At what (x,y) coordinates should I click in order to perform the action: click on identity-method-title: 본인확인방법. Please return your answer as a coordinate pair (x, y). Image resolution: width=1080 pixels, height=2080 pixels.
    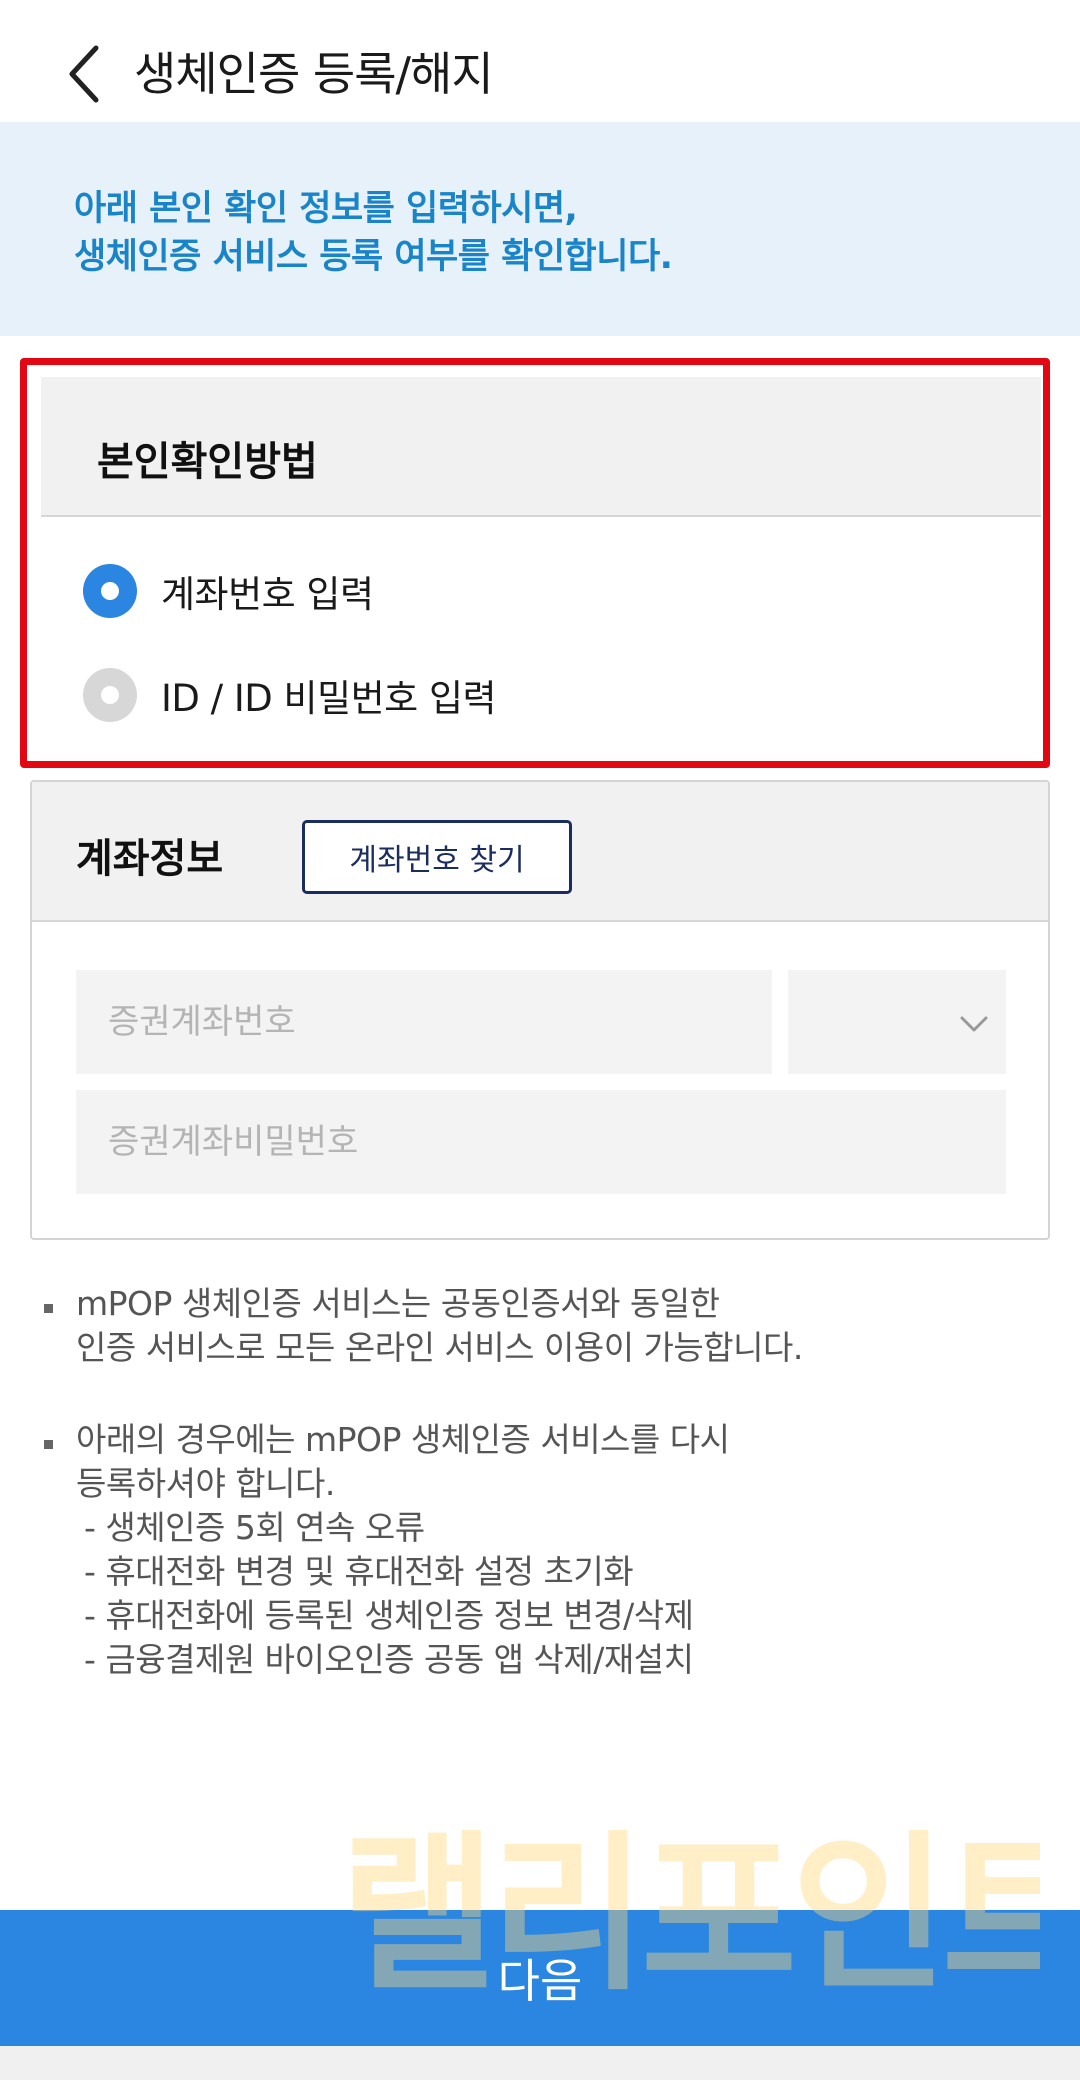
    Looking at the image, I should click on (207, 462).